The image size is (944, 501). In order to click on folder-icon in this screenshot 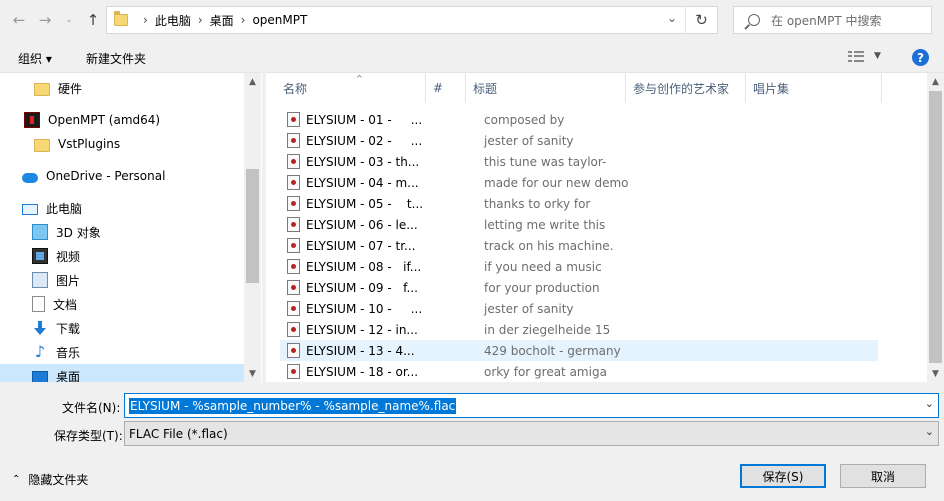, I will do `click(121, 18)`.